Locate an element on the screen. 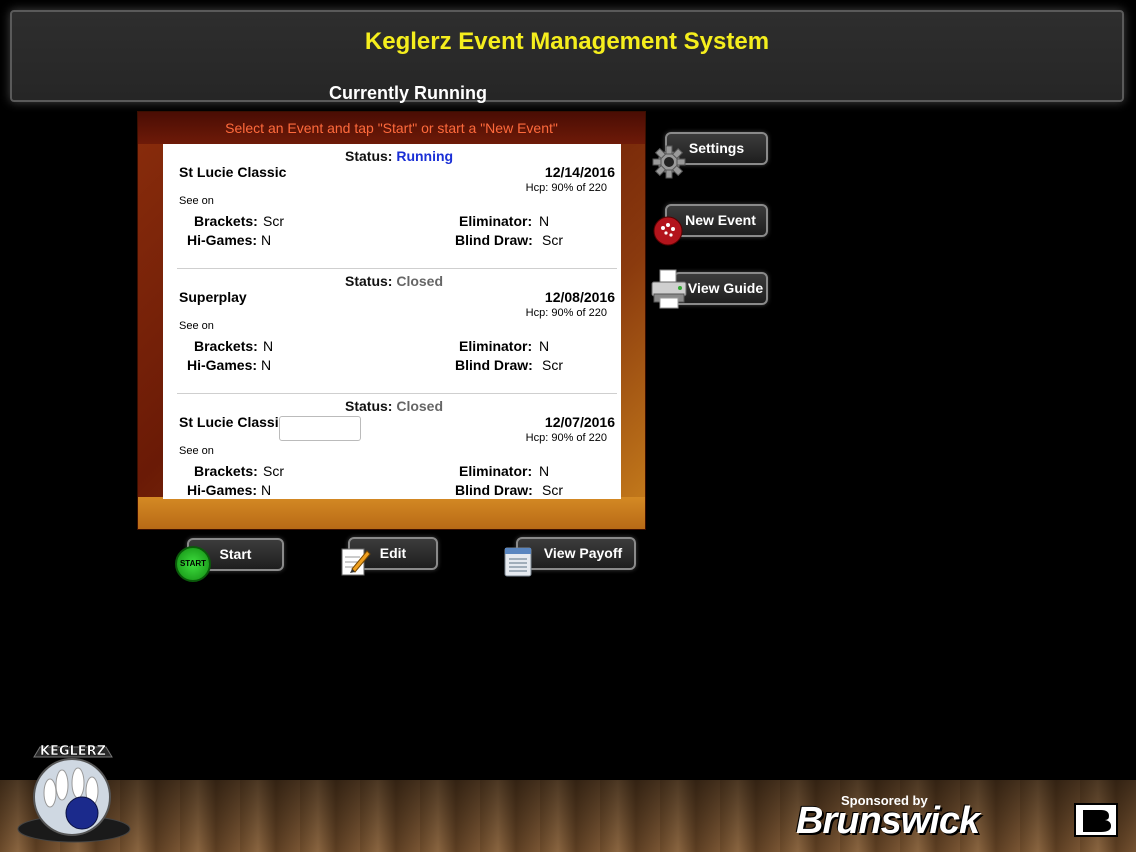 The height and width of the screenshot is (852, 1136). brunswick-logo: Brunswick is located at coordinates (888, 821).